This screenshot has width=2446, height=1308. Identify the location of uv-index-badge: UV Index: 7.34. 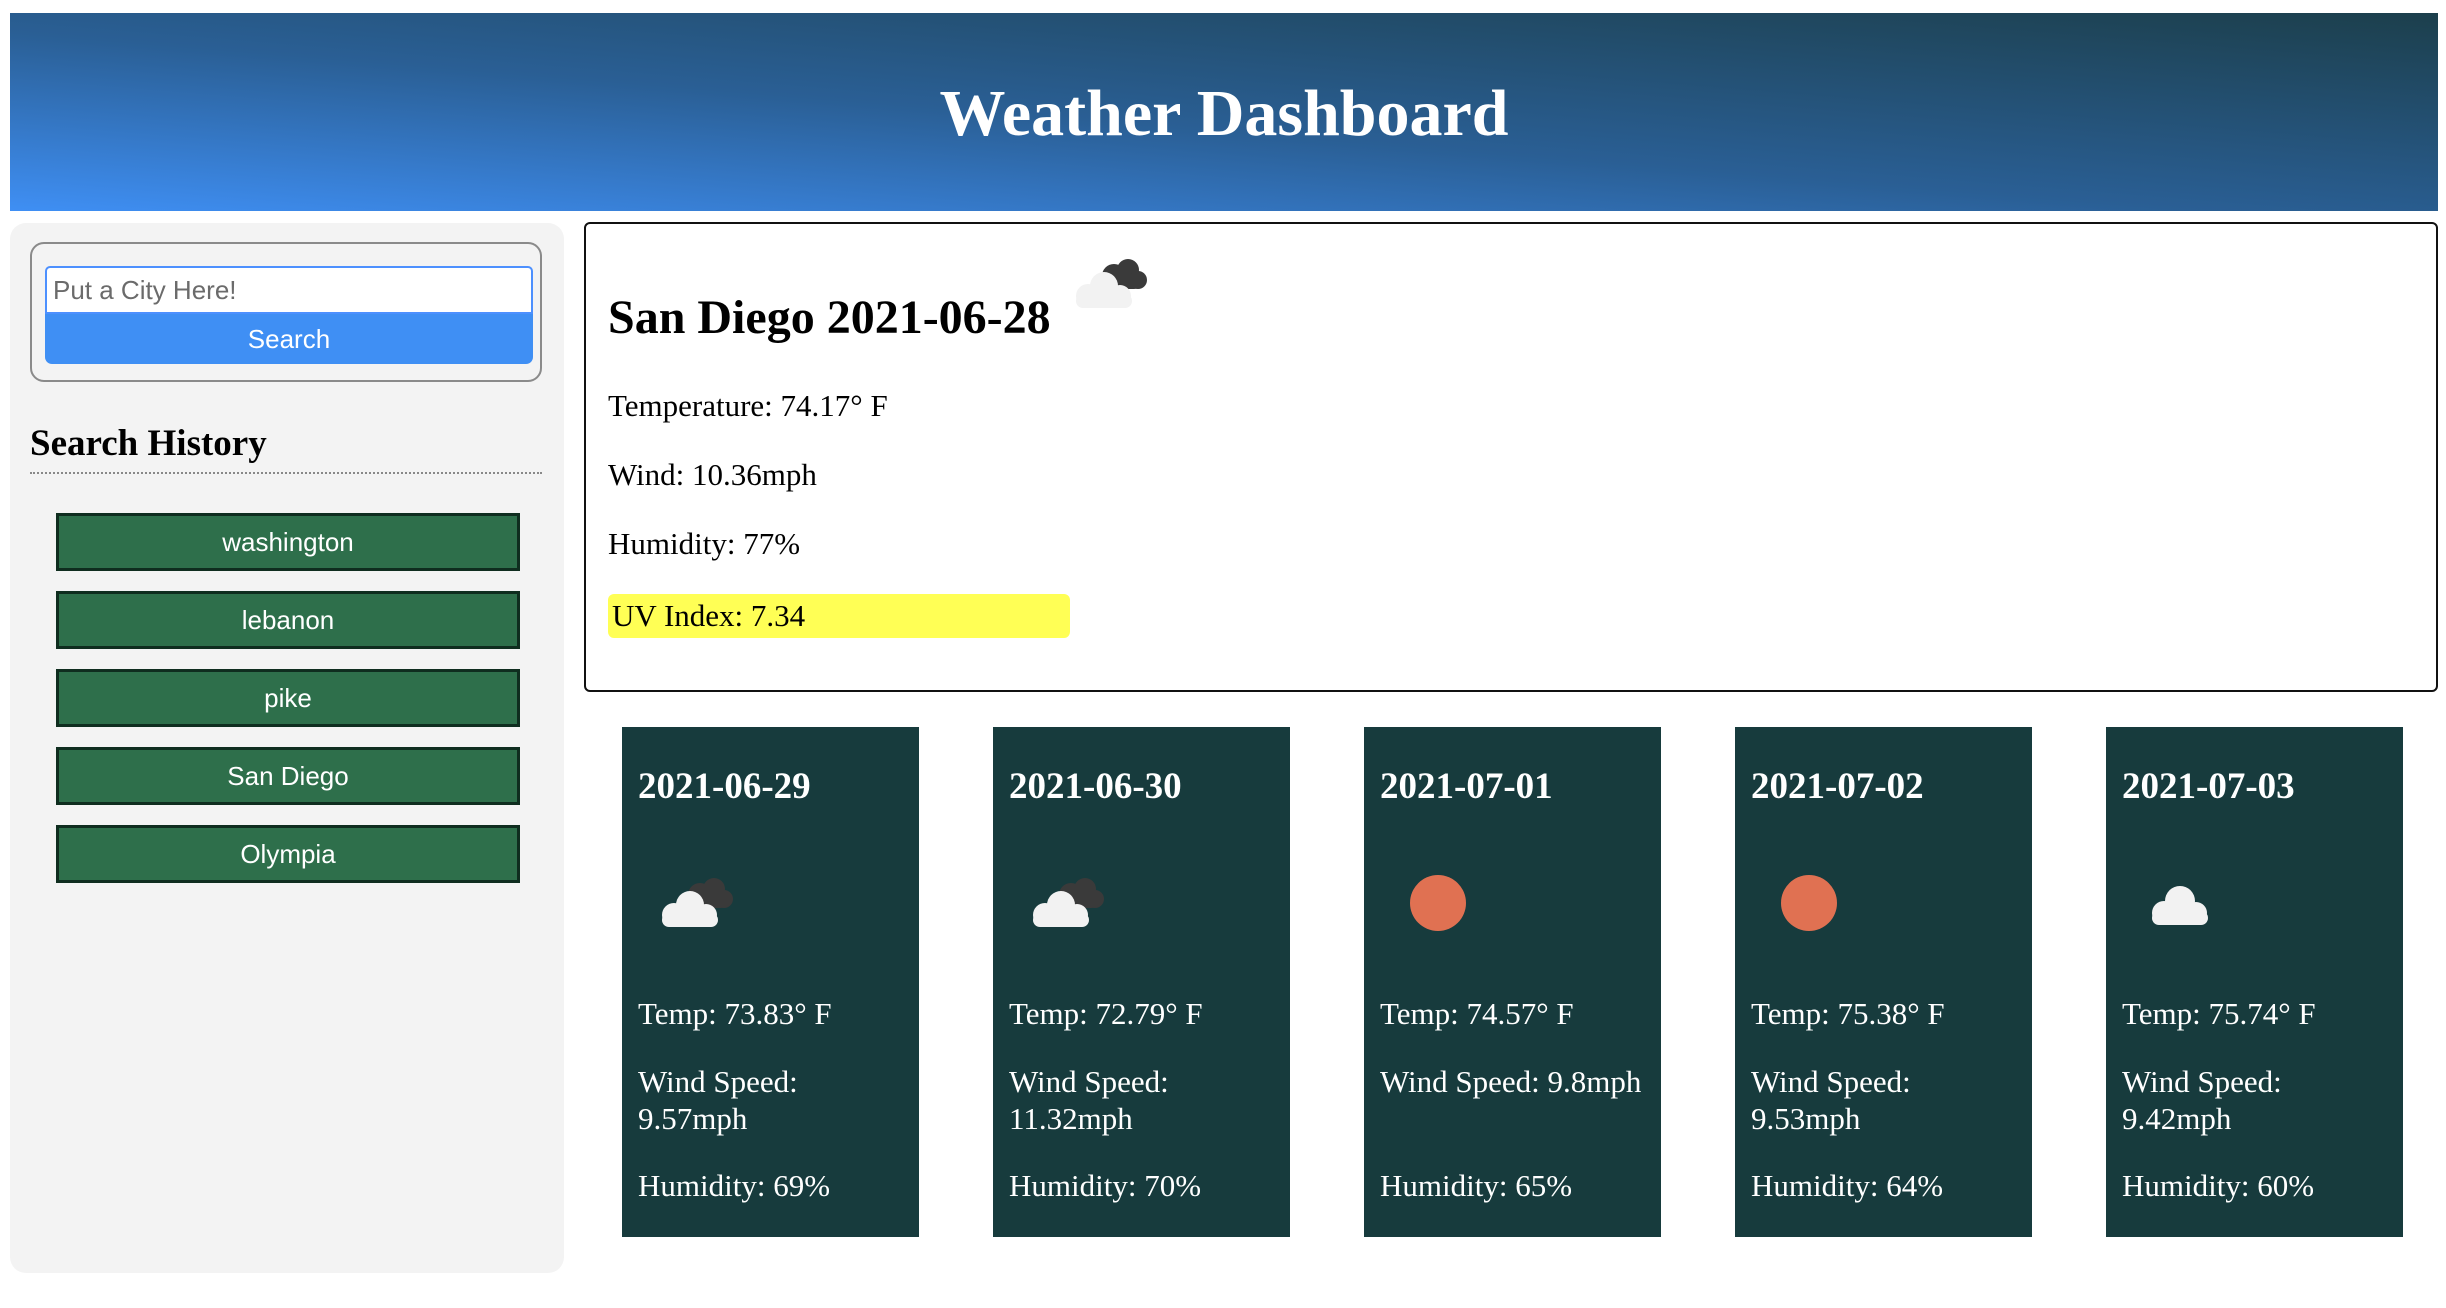
(839, 616).